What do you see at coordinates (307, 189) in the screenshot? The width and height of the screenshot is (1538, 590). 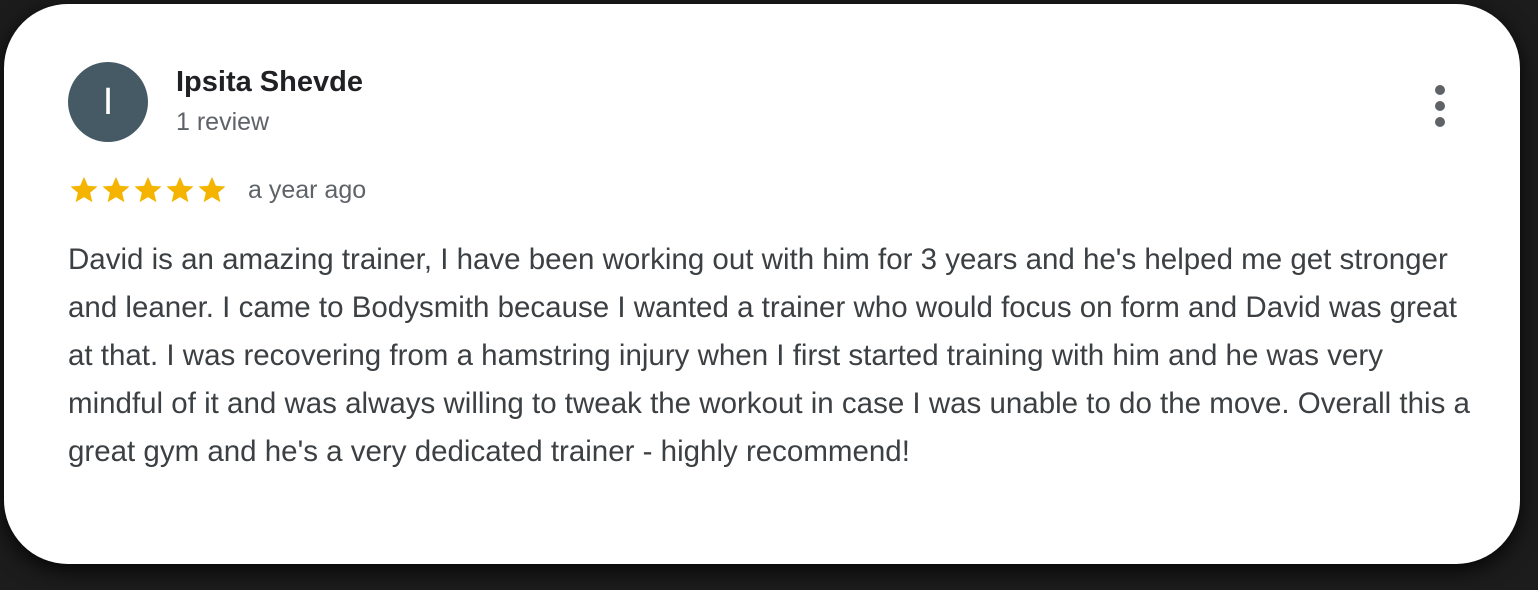 I see `review-date: a year ago` at bounding box center [307, 189].